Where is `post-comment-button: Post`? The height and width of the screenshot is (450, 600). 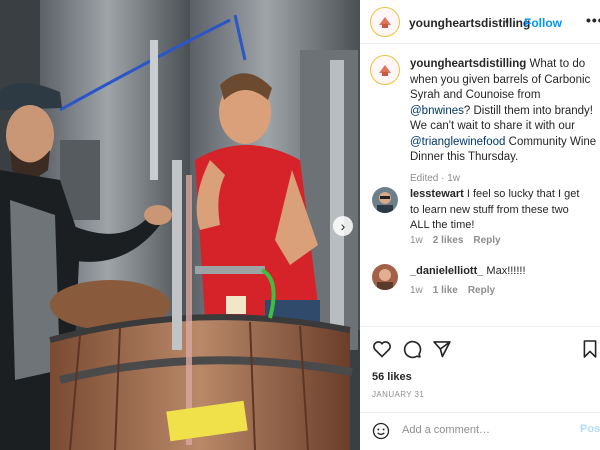
post-comment-button: Post is located at coordinates (590, 429).